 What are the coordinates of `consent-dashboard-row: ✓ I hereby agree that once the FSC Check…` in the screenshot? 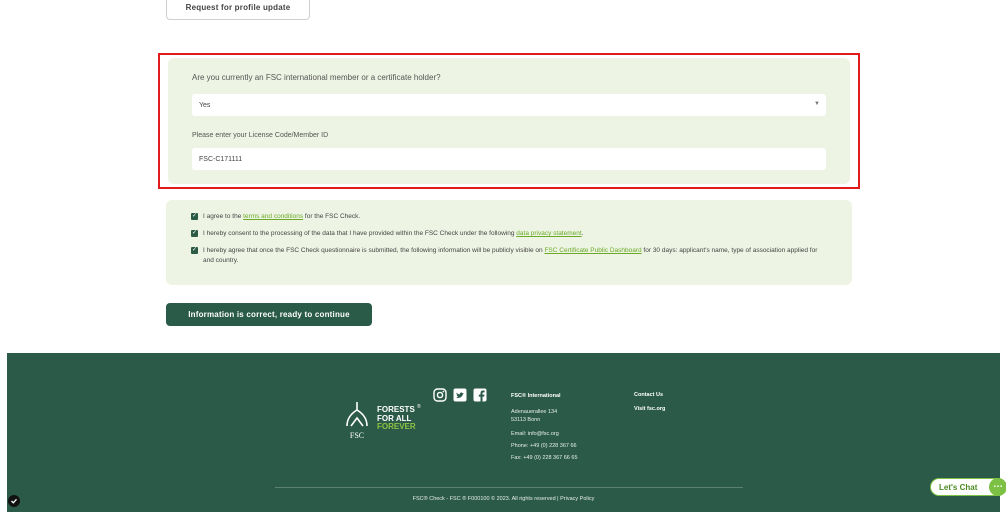 It's located at (506, 255).